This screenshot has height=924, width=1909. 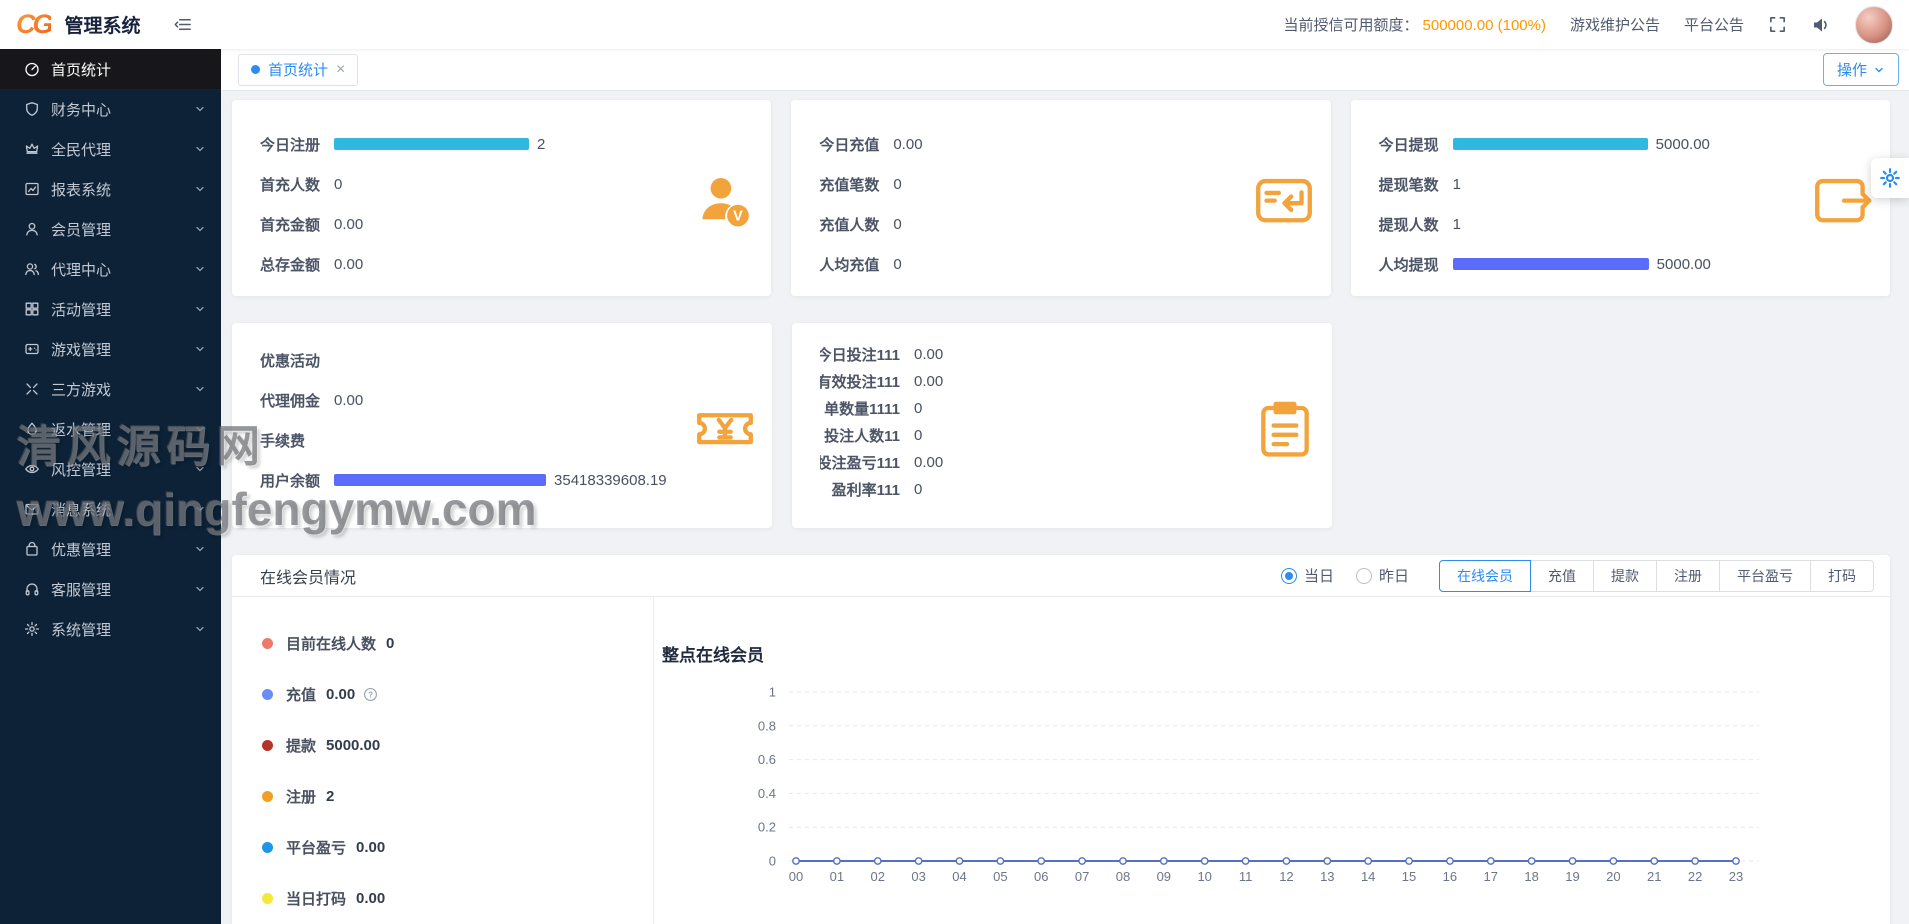 I want to click on svg-text: 10, so click(x=1204, y=876).